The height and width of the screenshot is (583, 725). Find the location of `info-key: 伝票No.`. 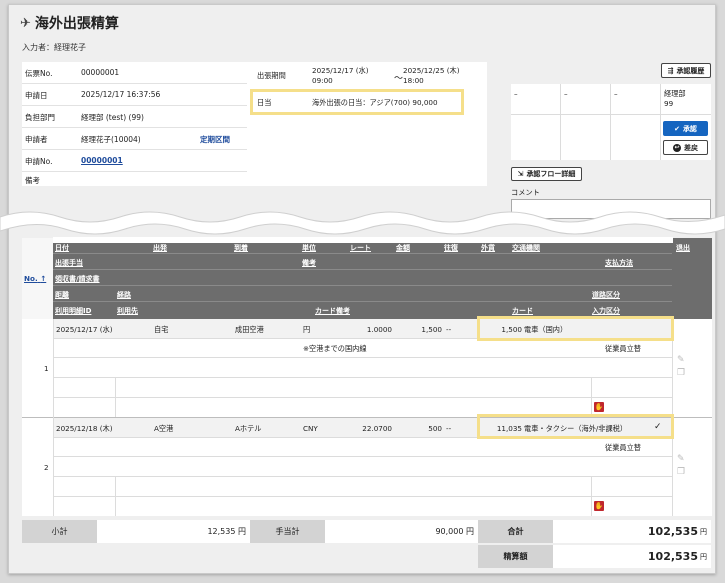

info-key: 伝票No. is located at coordinates (39, 73).